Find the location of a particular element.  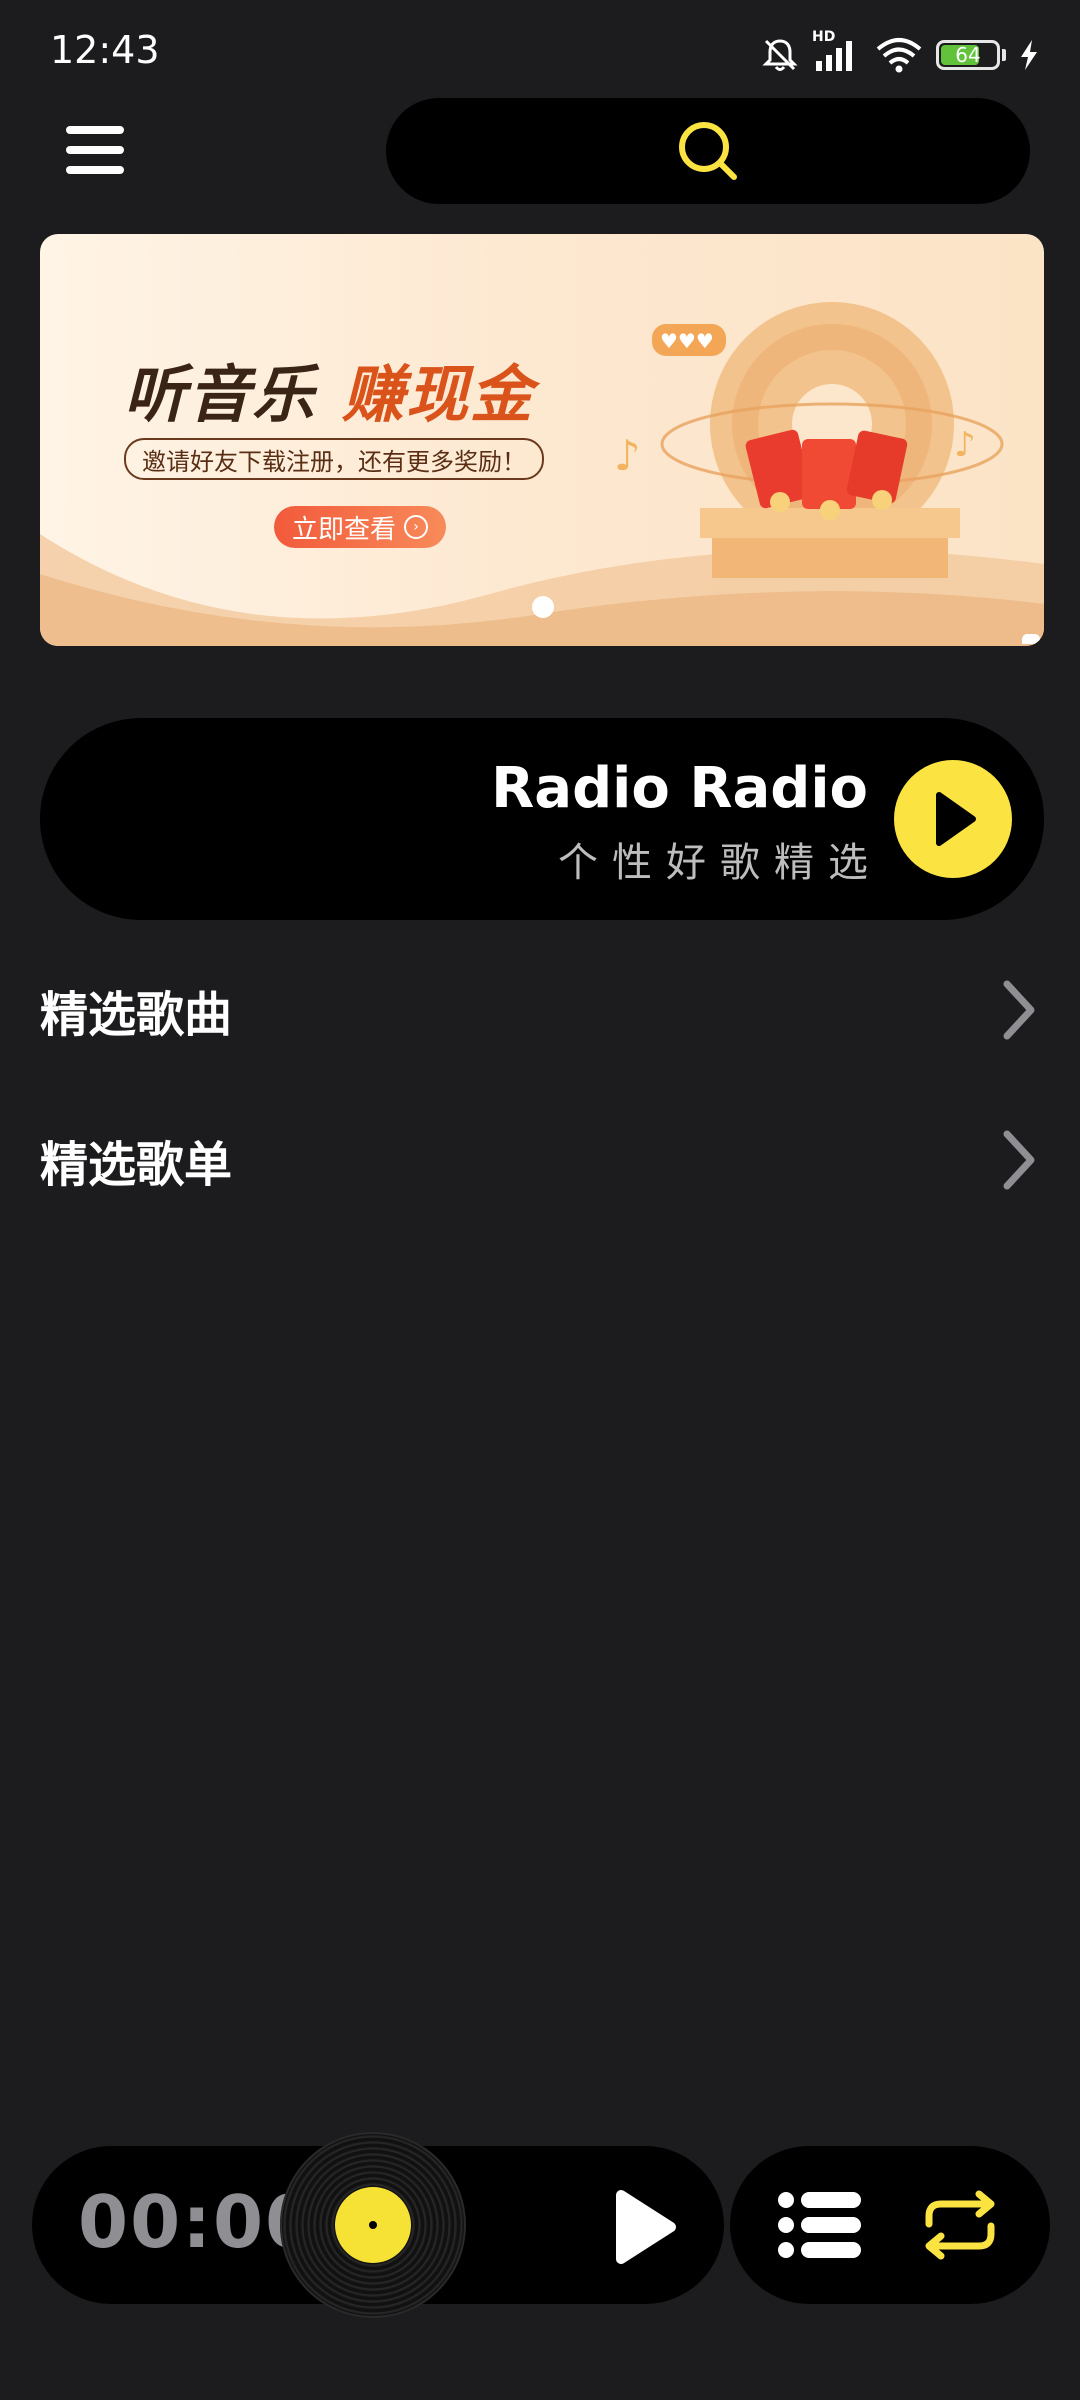

search-icon is located at coordinates (708, 151).